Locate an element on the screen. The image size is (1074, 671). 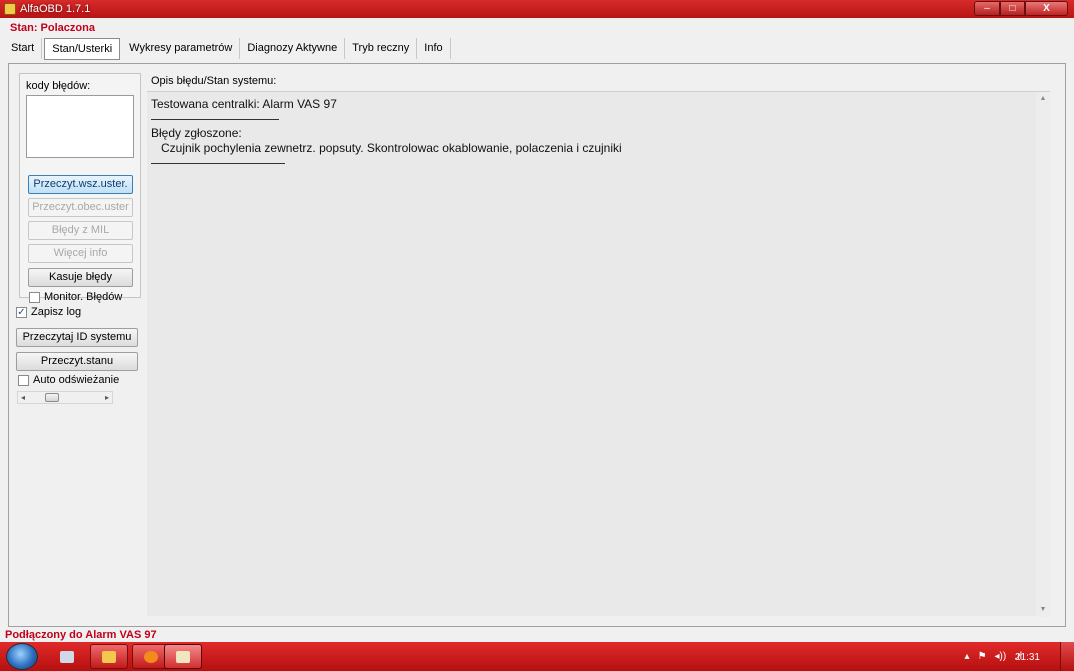
slider-left-arrow-icon: ◂ is located at coordinates (23, 397).